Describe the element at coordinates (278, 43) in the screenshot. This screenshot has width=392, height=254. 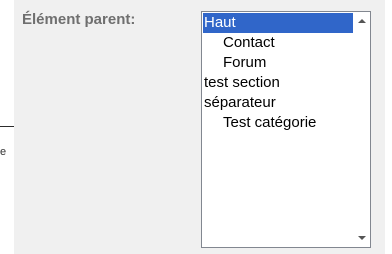
I see `option-contact: Contact` at that location.